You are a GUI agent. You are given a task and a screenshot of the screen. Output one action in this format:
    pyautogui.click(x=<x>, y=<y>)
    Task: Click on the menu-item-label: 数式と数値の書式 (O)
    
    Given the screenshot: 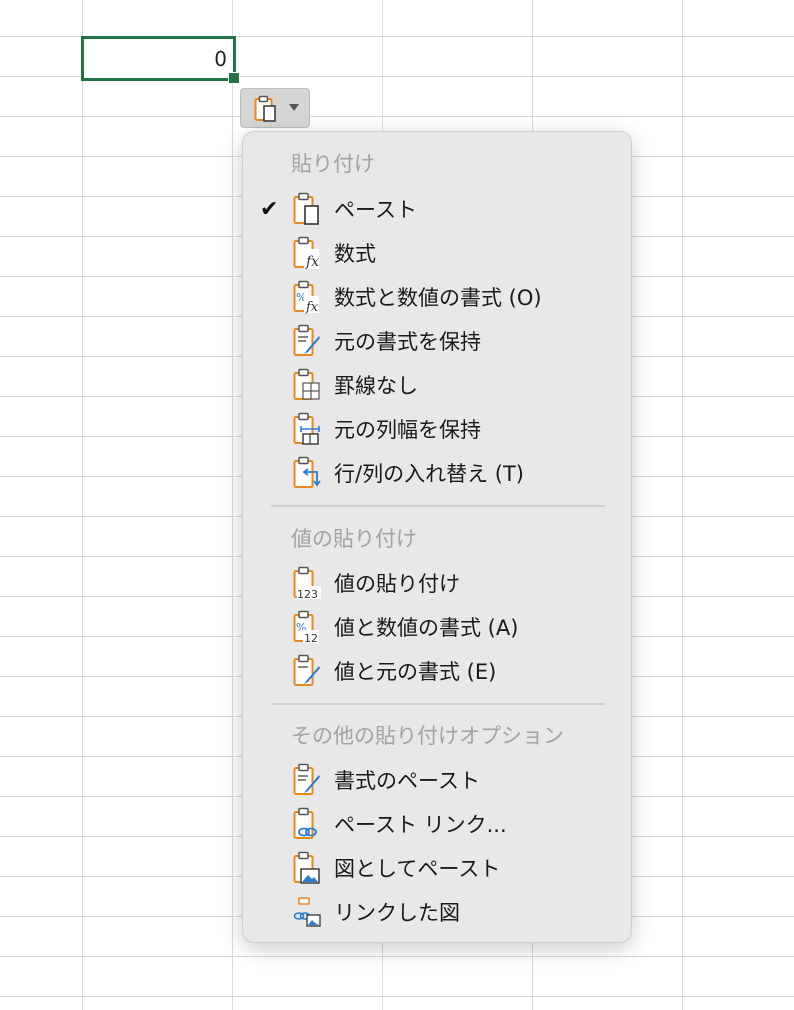 What is the action you would take?
    pyautogui.click(x=438, y=298)
    